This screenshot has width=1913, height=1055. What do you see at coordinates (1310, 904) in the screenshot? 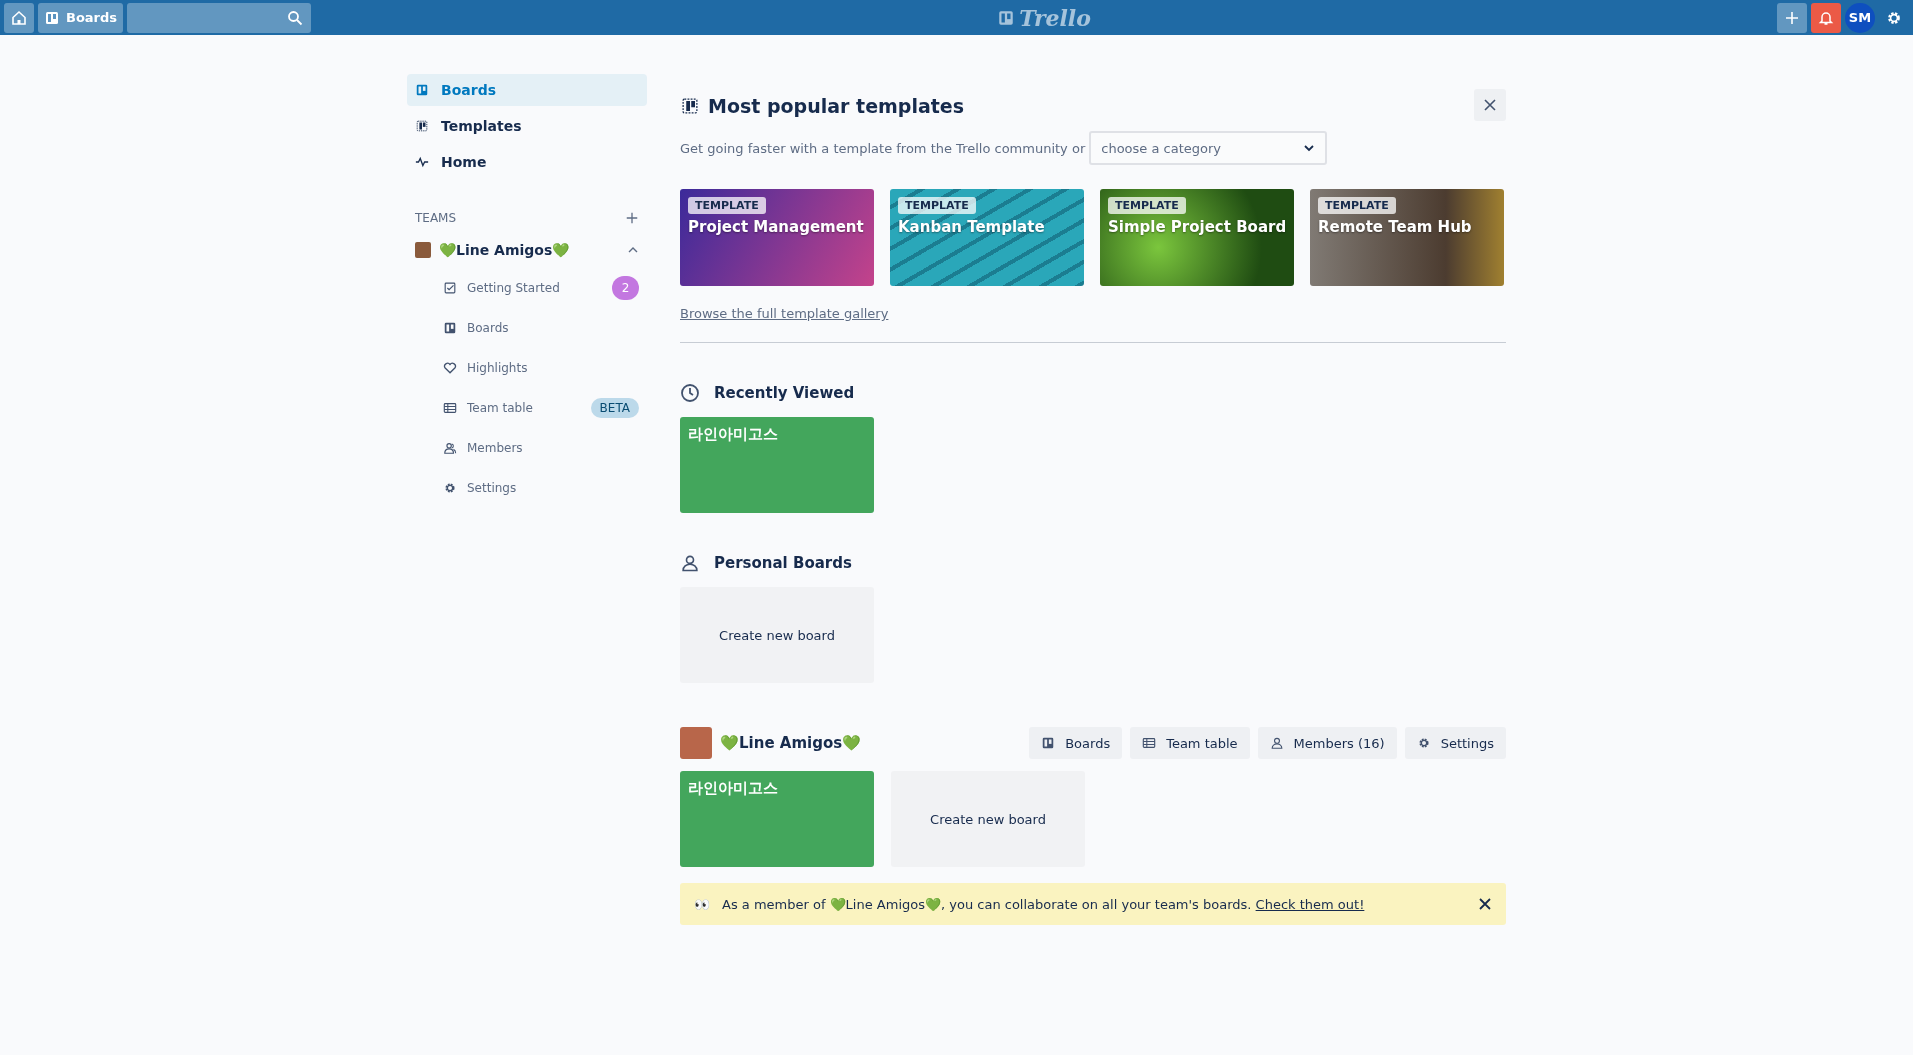
I see `check-them-out-link: Check them out!` at bounding box center [1310, 904].